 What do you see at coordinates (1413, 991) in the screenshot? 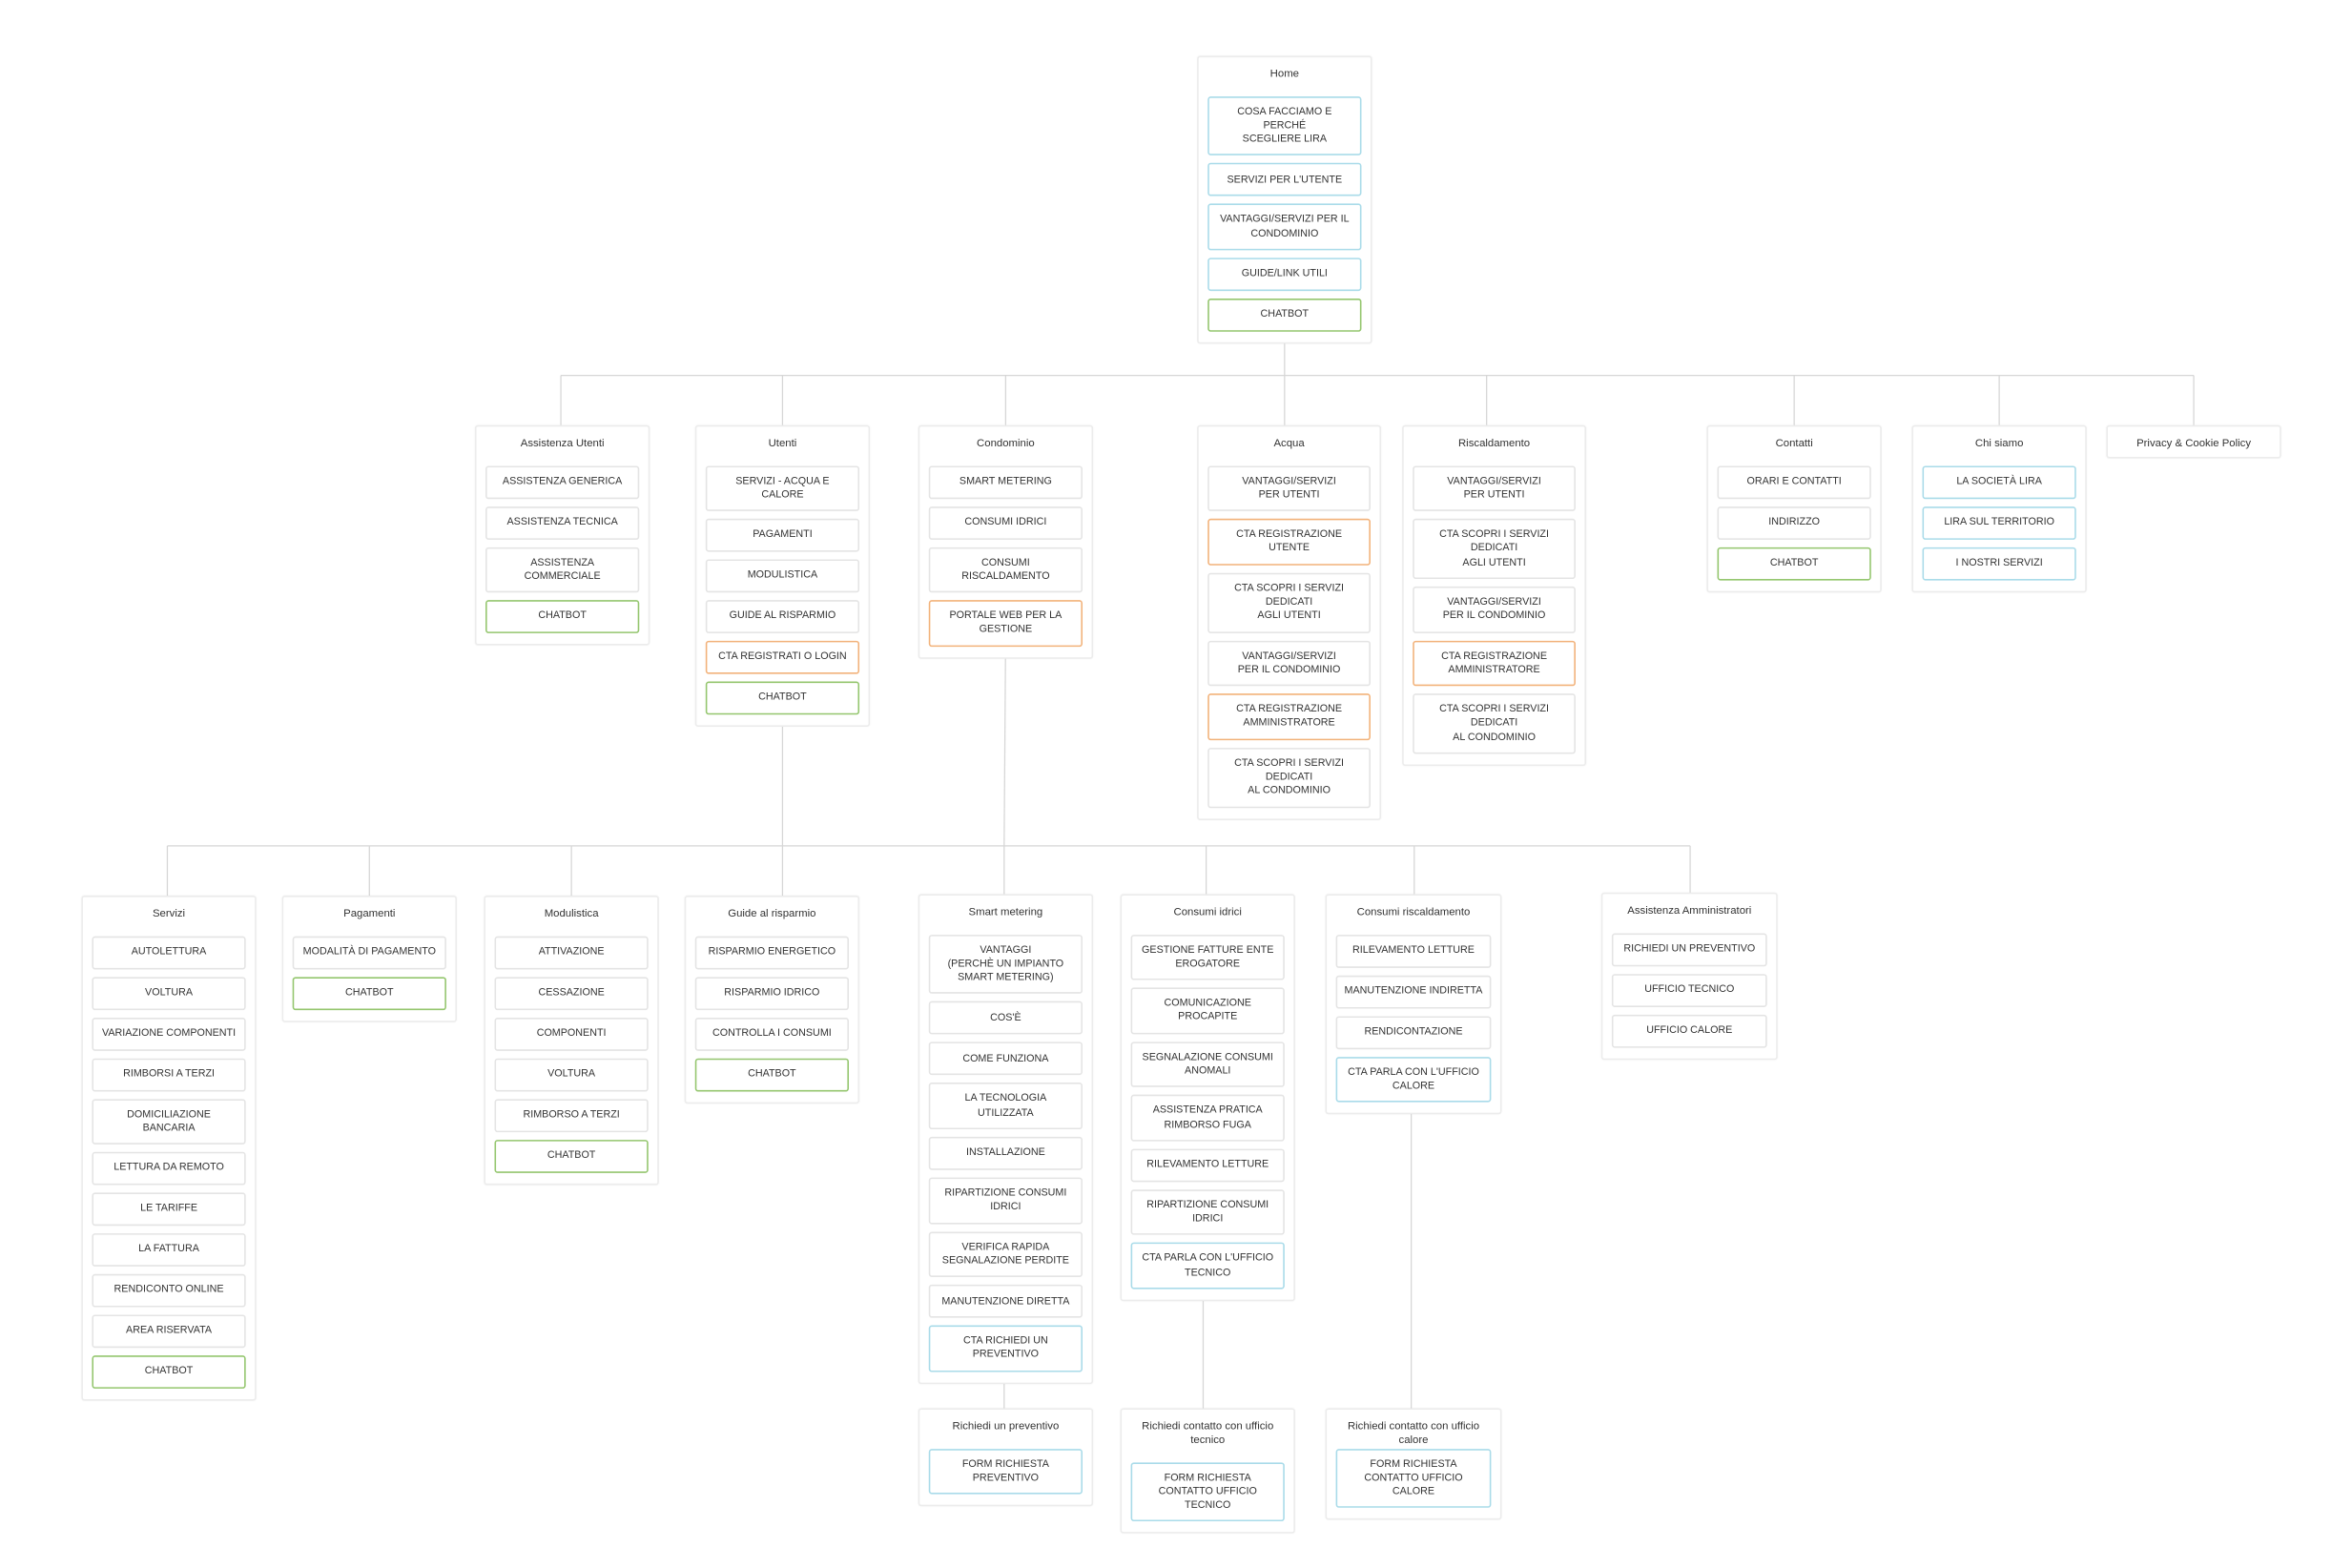
I see `page-item: MANUTENZIONE INDIRETTA` at bounding box center [1413, 991].